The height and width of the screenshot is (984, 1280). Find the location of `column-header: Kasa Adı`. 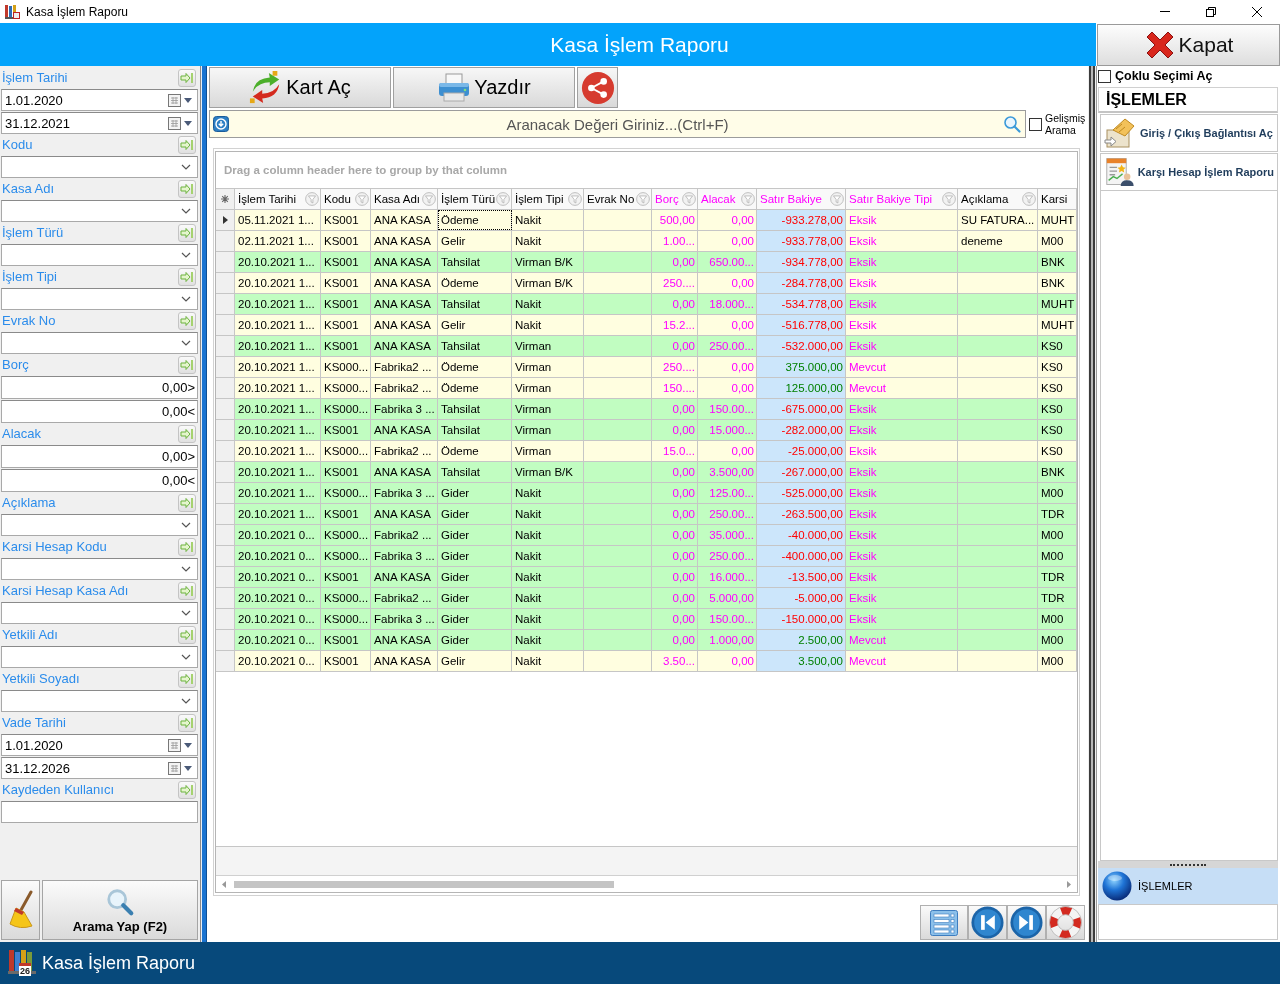

column-header: Kasa Adı is located at coordinates (404, 199).